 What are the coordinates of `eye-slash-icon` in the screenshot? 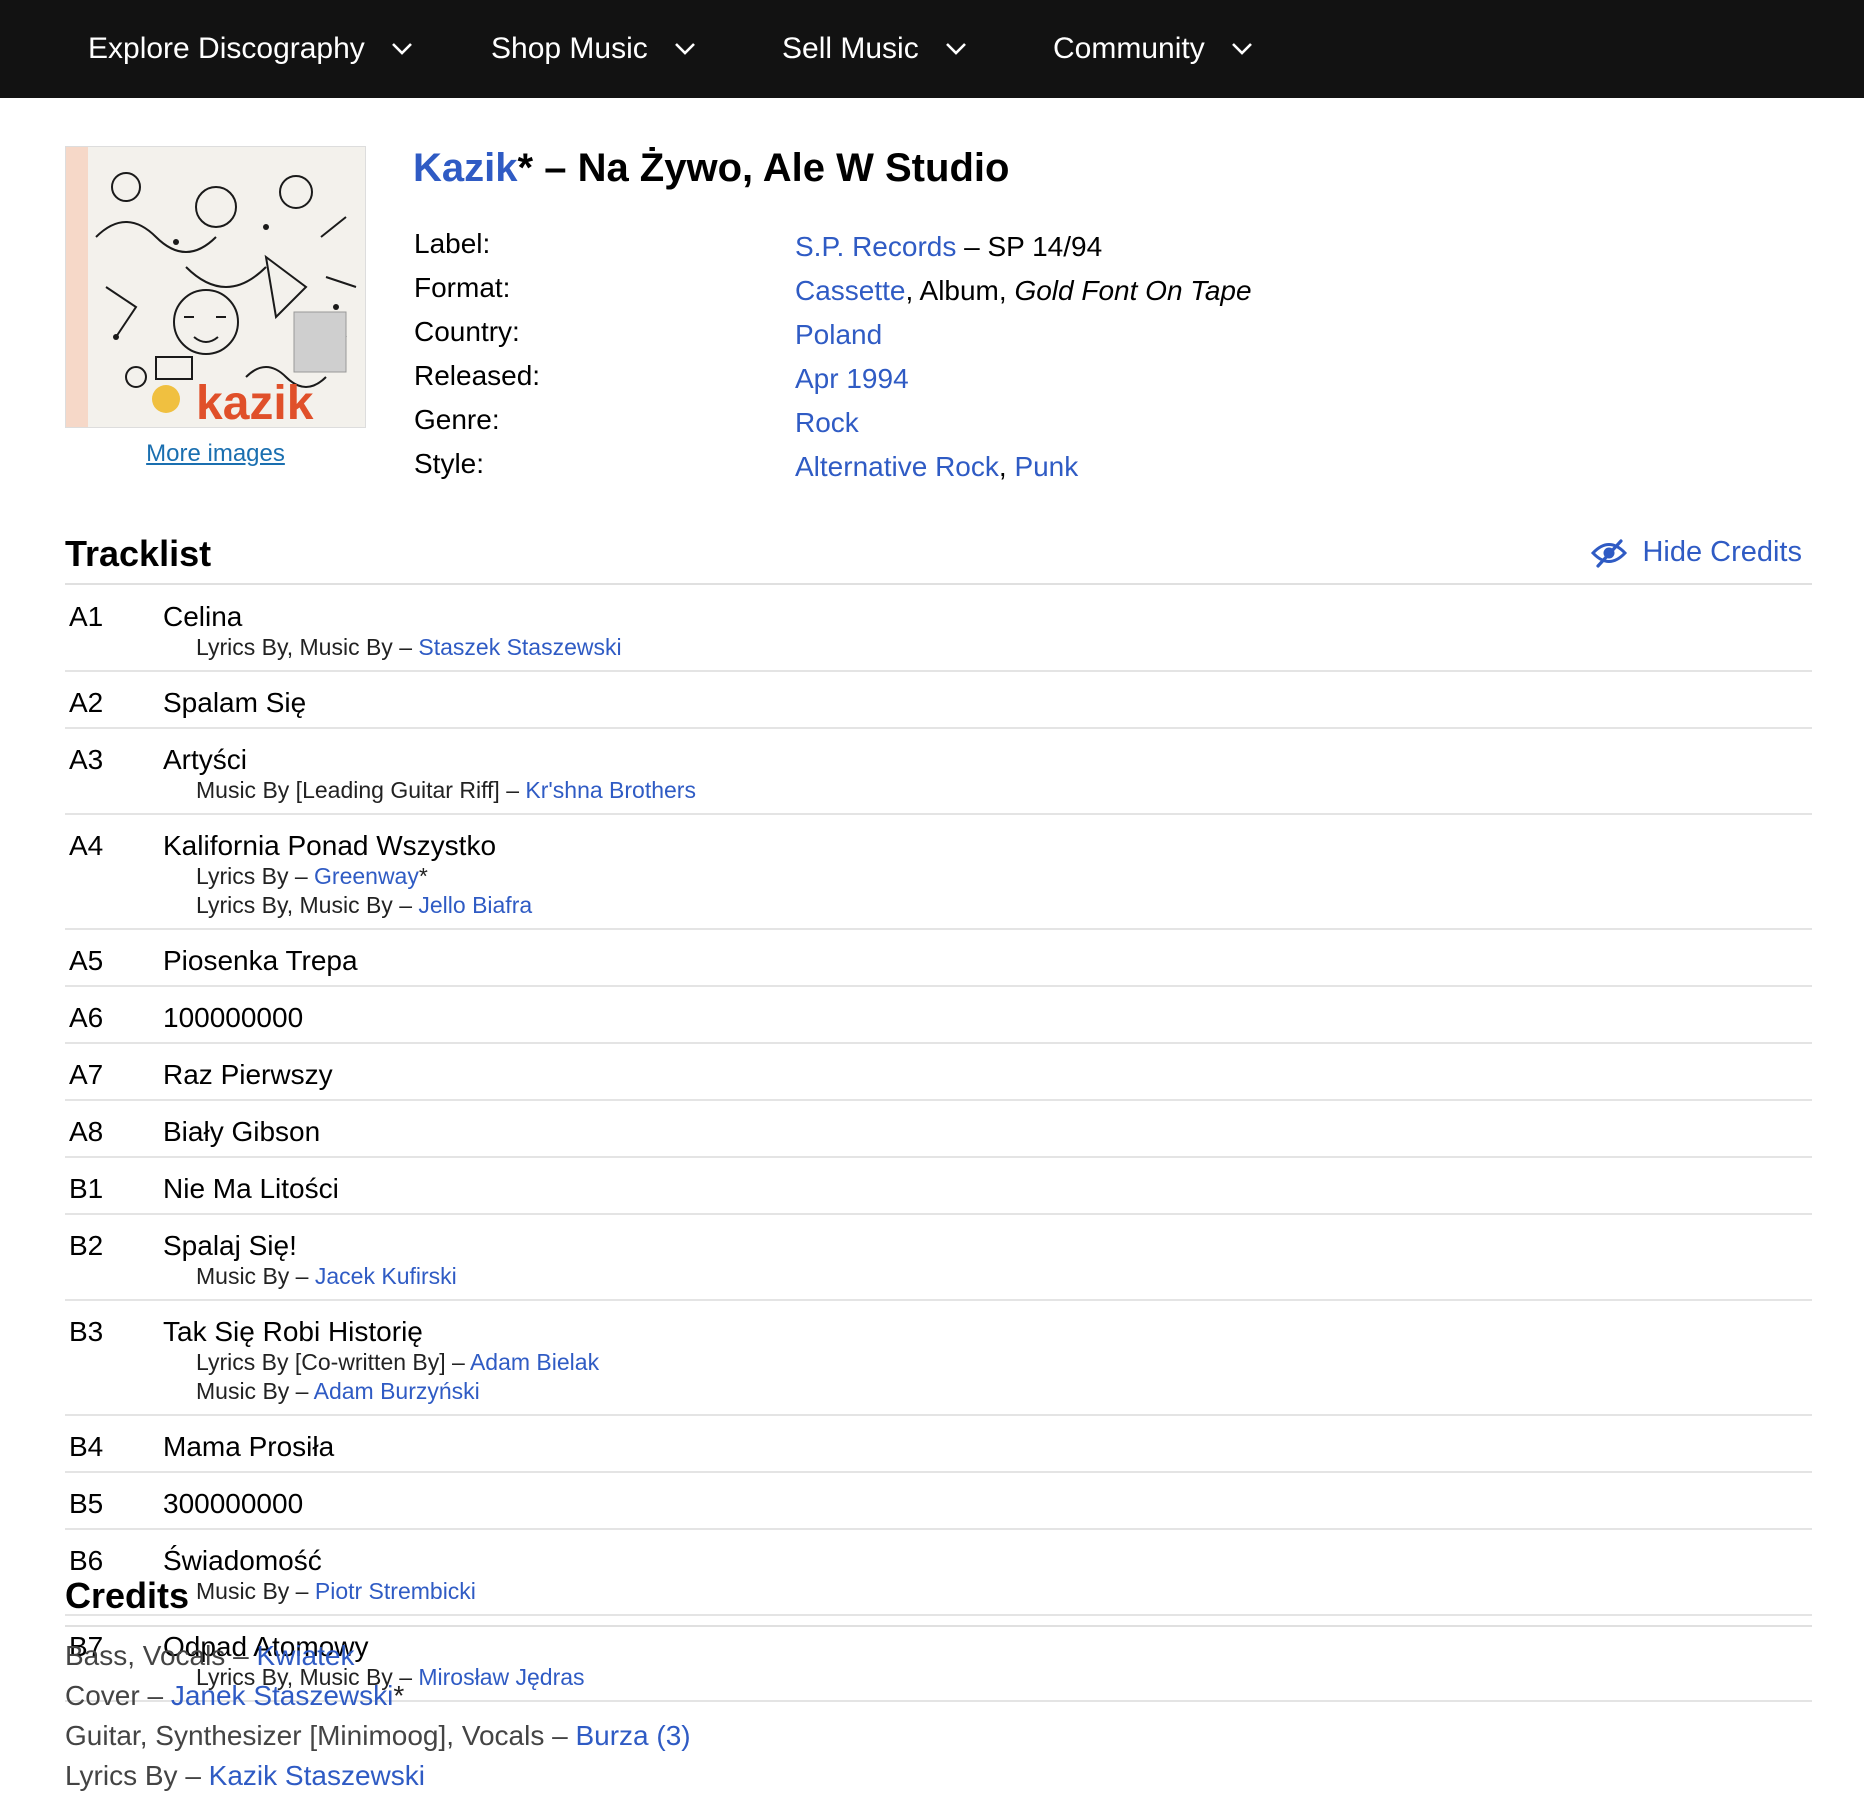 It's located at (1609, 553).